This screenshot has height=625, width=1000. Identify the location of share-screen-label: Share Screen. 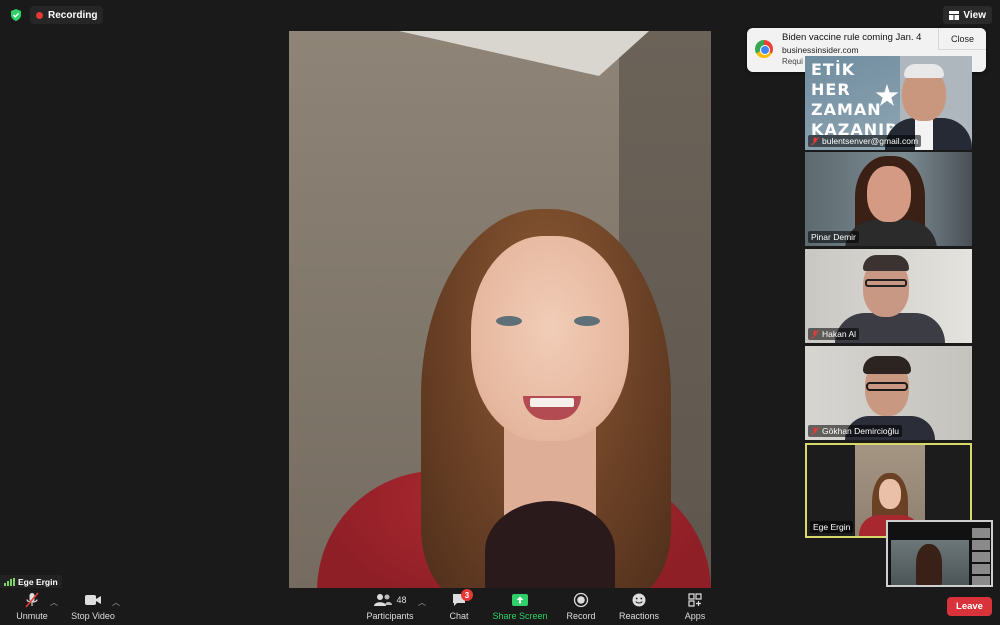
(520, 616).